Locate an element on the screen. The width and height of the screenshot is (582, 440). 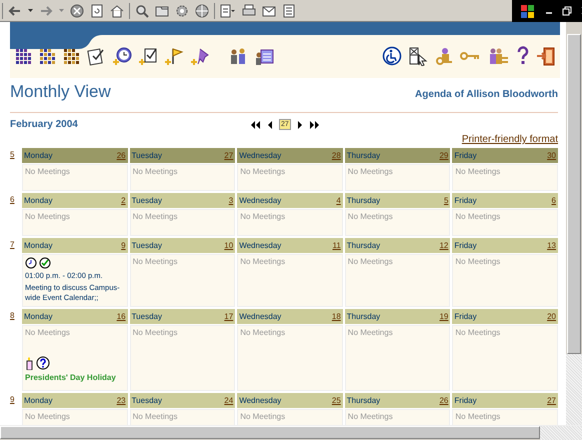
clock-icon is located at coordinates (31, 263).